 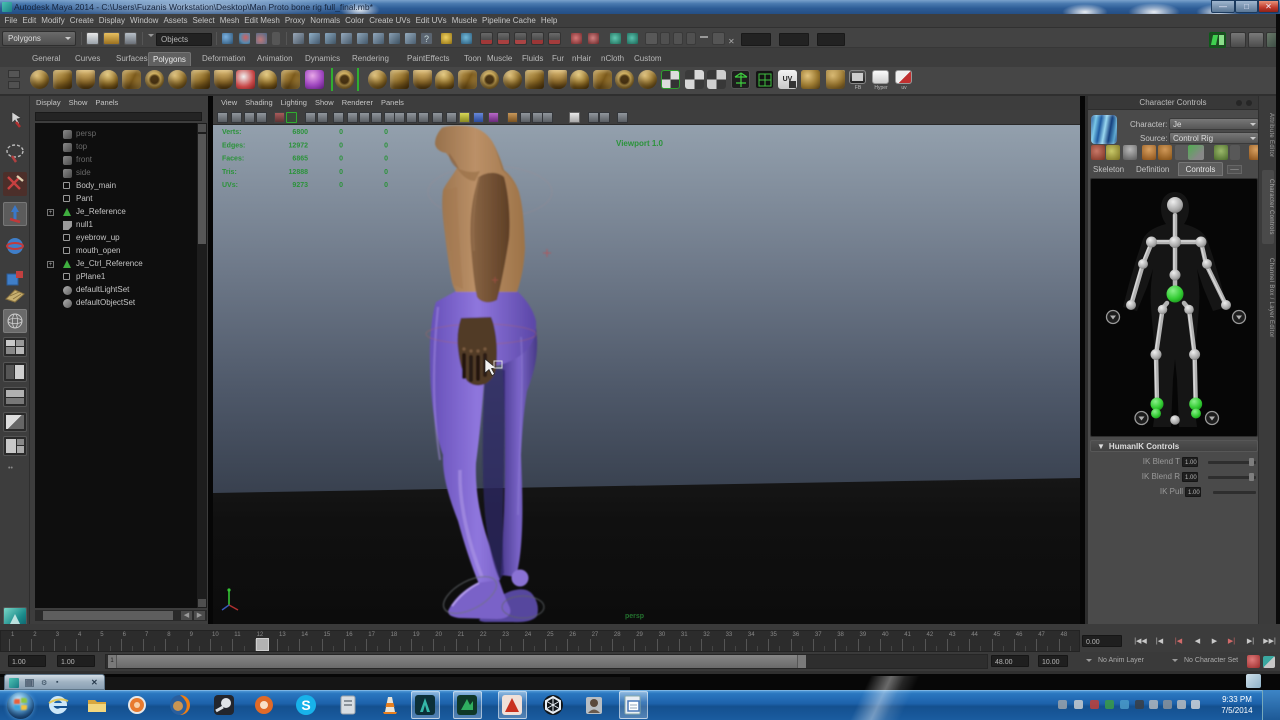 What do you see at coordinates (299, 146) in the screenshot?
I see `svg-text: 12972` at bounding box center [299, 146].